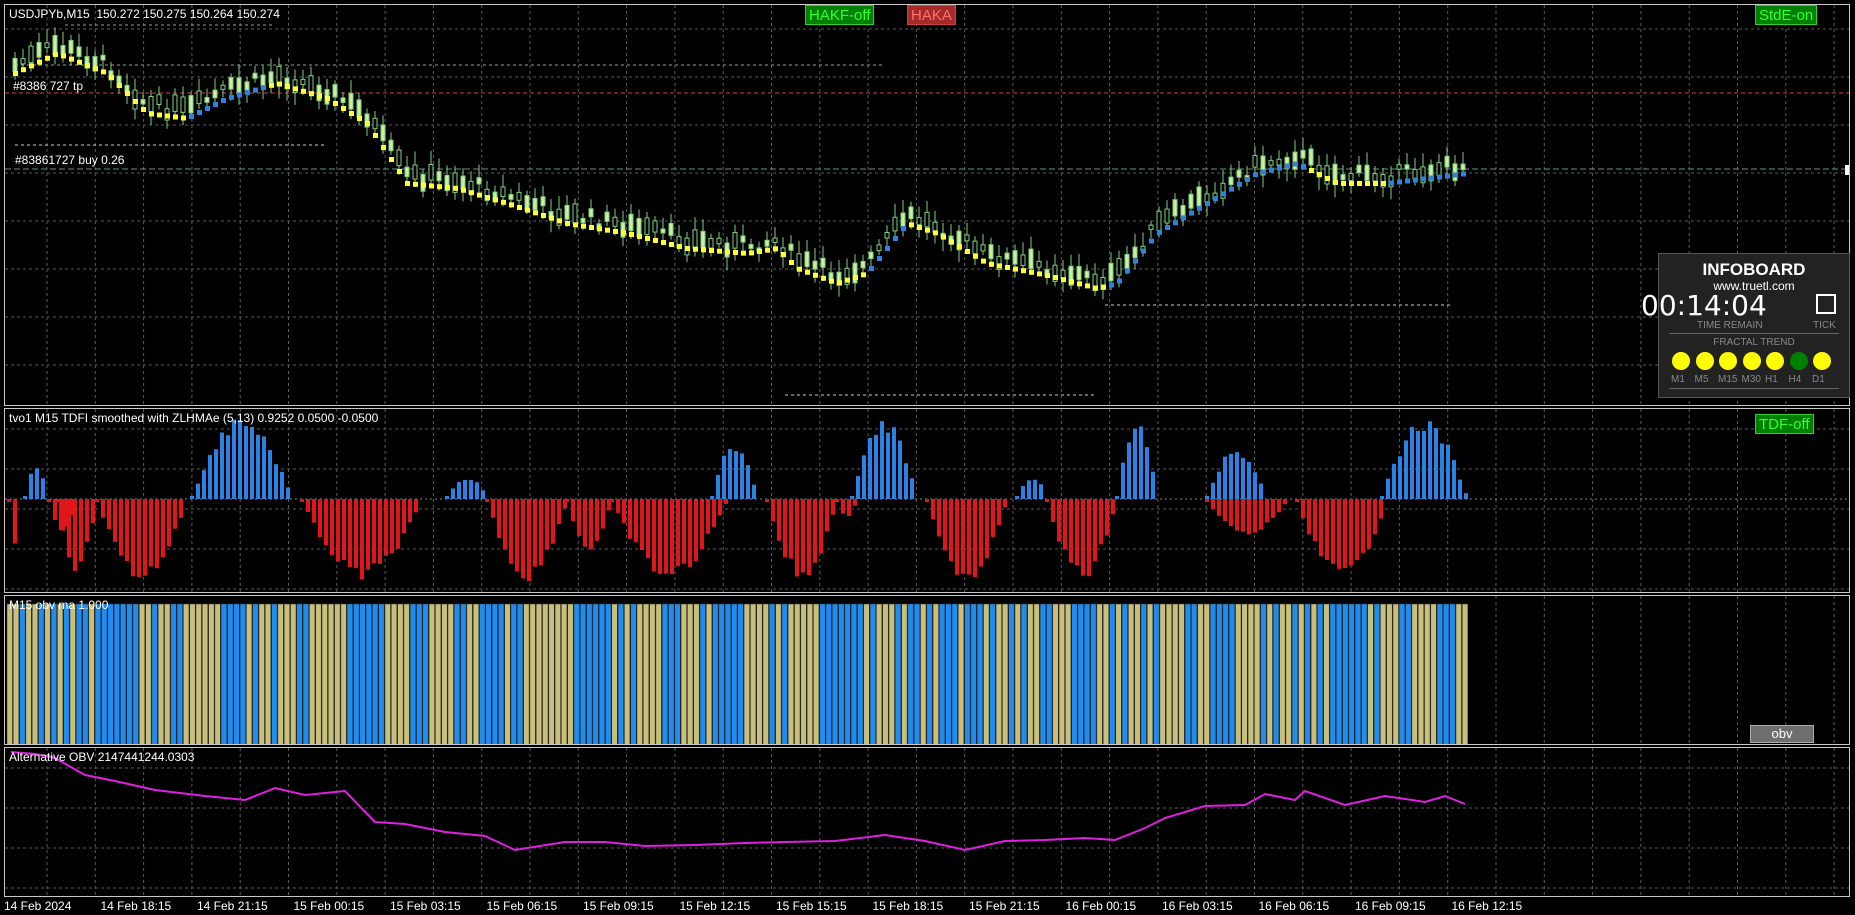 The image size is (1855, 915). I want to click on tdf-toggle-button: TDF-off, so click(1784, 424).